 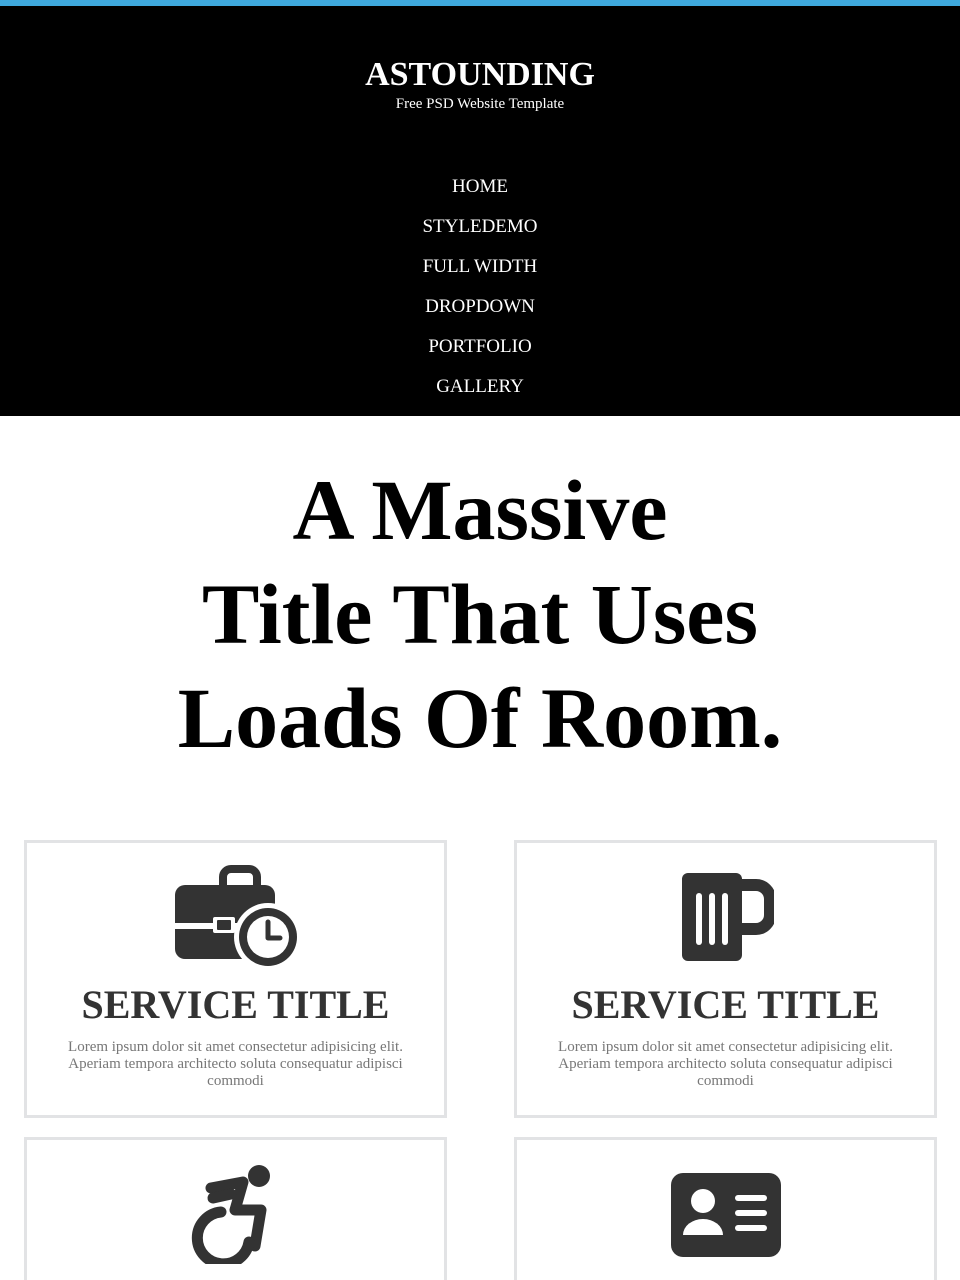 I want to click on id-card-icon, so click(x=725, y=1214).